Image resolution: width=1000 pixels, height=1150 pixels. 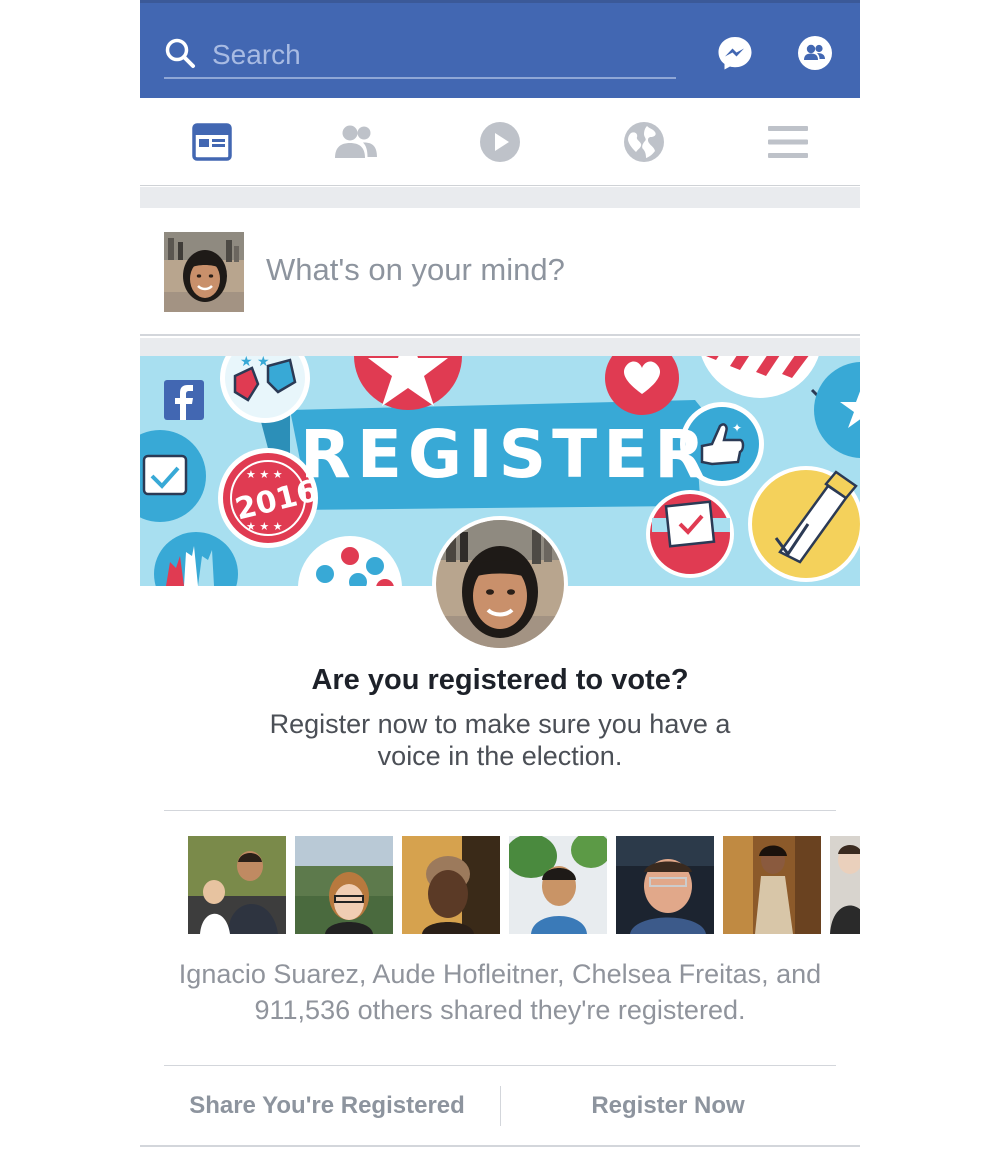 I want to click on friends-photo-strip, so click(x=524, y=885).